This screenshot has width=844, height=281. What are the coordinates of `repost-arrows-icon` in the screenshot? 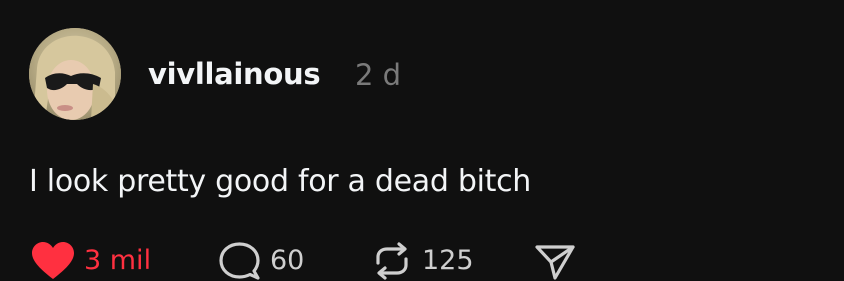 It's located at (392, 261).